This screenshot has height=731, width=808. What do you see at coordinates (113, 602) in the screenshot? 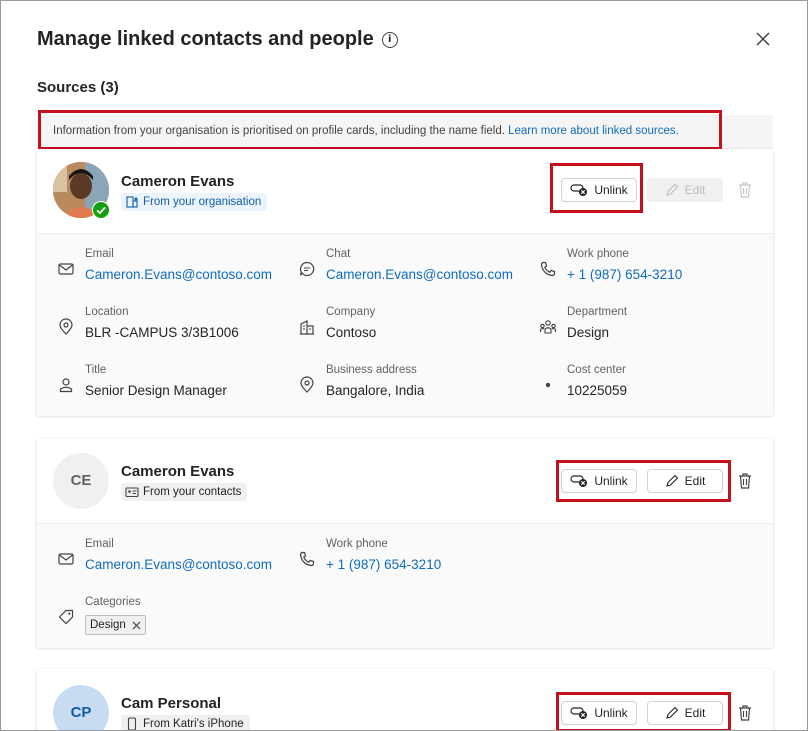
I see `field-label: Categories` at bounding box center [113, 602].